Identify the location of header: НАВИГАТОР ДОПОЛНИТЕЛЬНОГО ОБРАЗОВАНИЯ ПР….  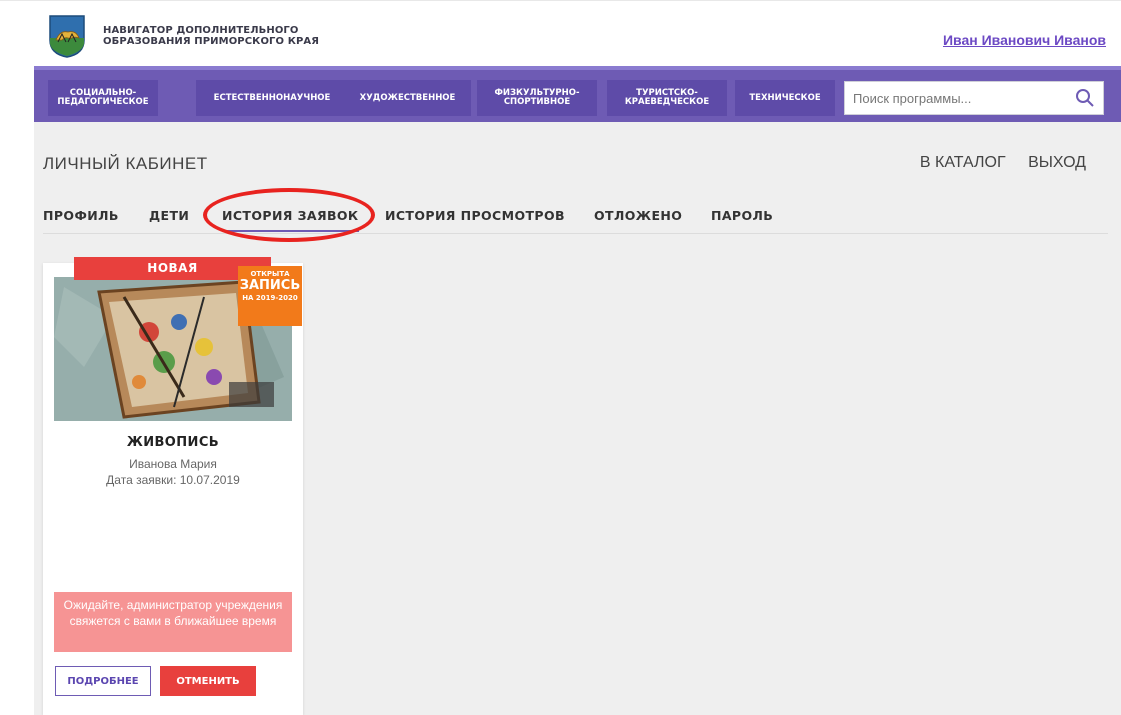
(560, 33).